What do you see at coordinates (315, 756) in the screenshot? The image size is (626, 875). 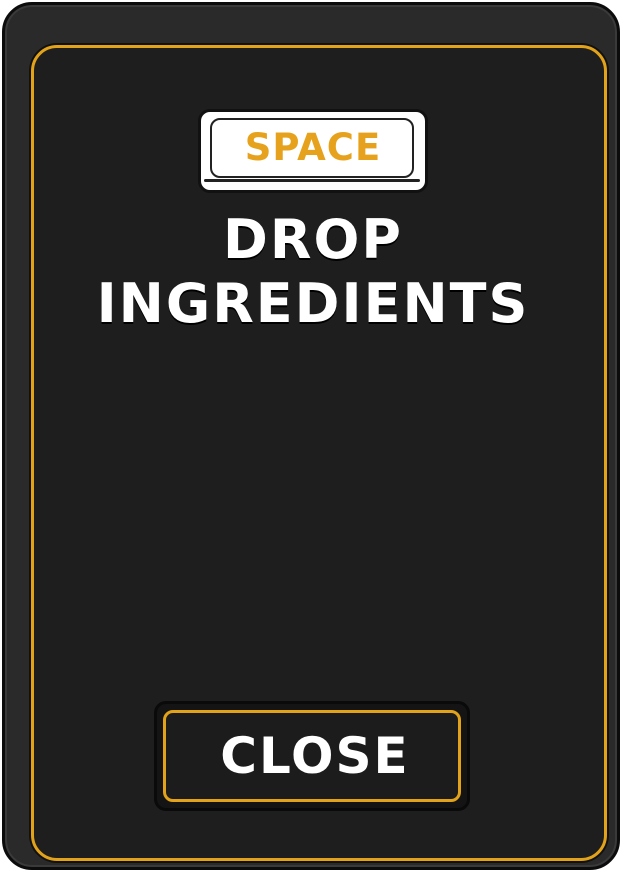 I see `close-button-label: CLOSE` at bounding box center [315, 756].